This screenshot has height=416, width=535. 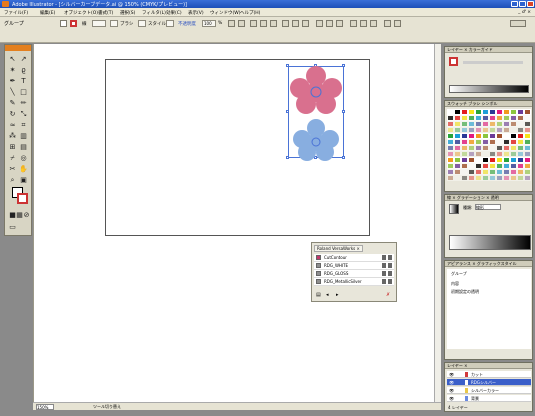 What do you see at coordinates (12, 180) in the screenshot?
I see `zoom-tool-icon: ⌕` at bounding box center [12, 180].